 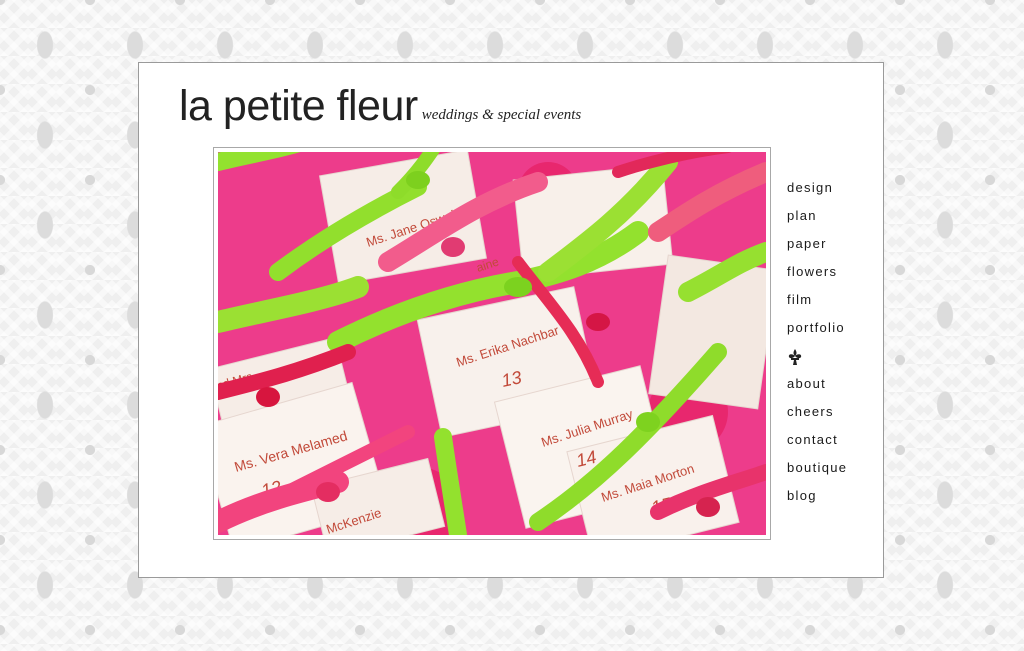 What do you see at coordinates (817, 275) in the screenshot?
I see `nav-item-flowers: flowers` at bounding box center [817, 275].